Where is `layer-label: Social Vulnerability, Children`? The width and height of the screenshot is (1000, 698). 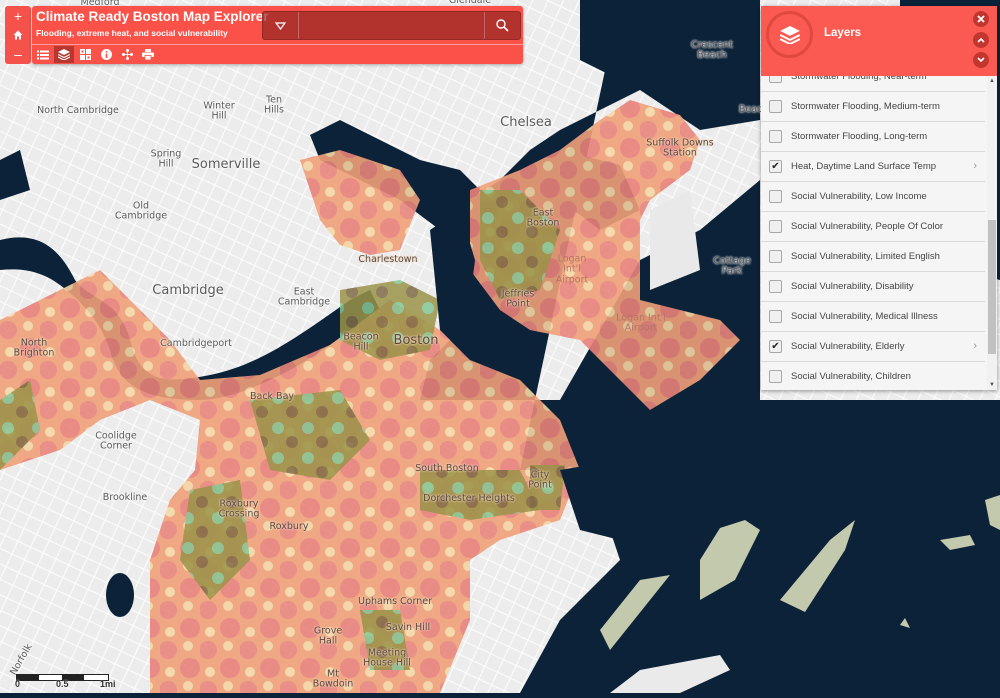
layer-label: Social Vulnerability, Children is located at coordinates (851, 376).